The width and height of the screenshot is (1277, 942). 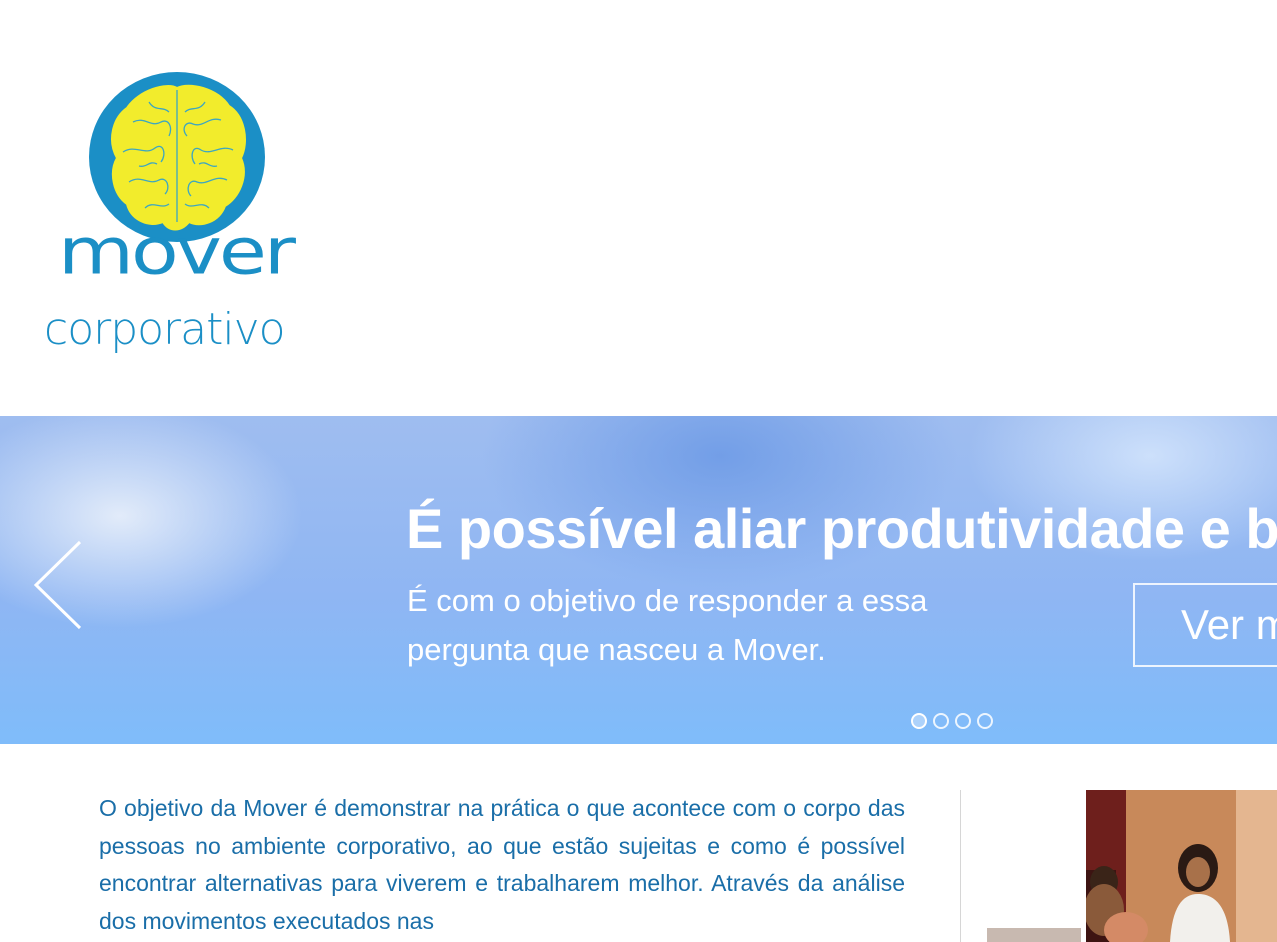 What do you see at coordinates (952, 721) in the screenshot?
I see `slider-pagination` at bounding box center [952, 721].